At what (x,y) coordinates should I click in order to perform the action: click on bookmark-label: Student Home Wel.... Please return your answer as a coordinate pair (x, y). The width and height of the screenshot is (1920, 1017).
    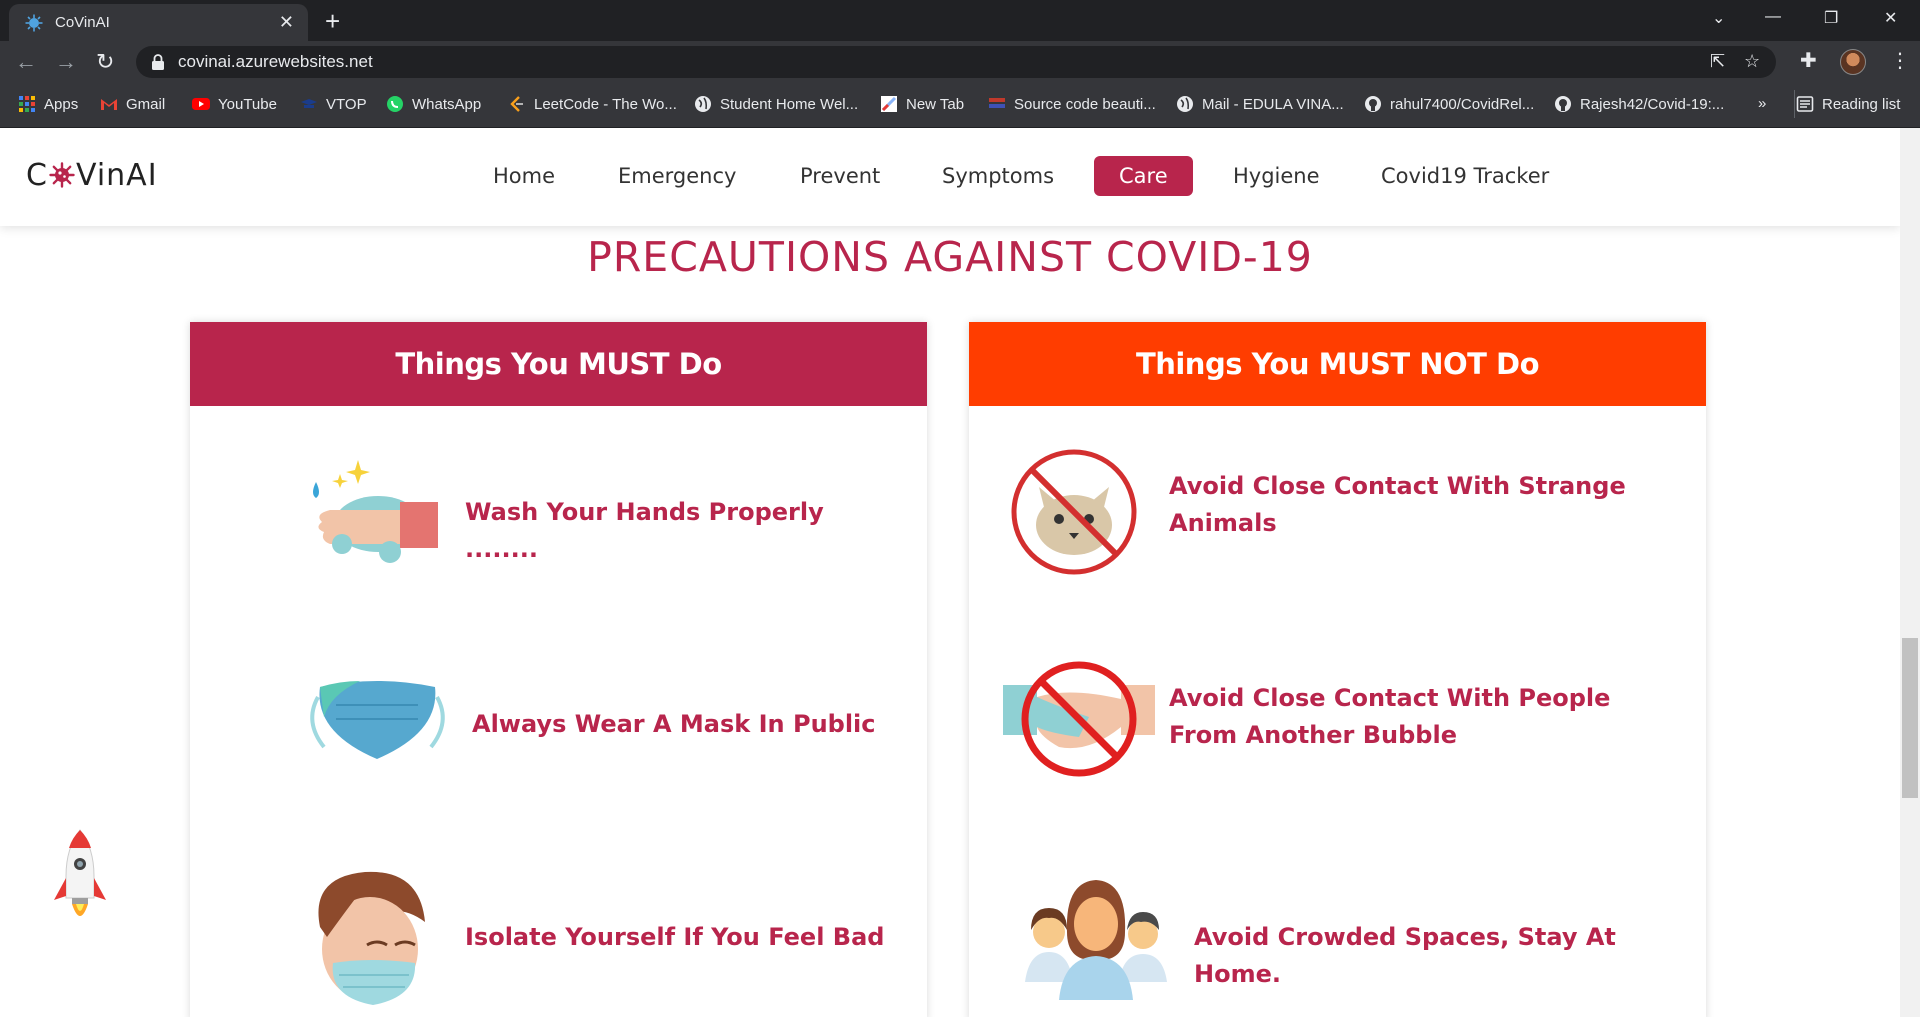
    Looking at the image, I should click on (789, 104).